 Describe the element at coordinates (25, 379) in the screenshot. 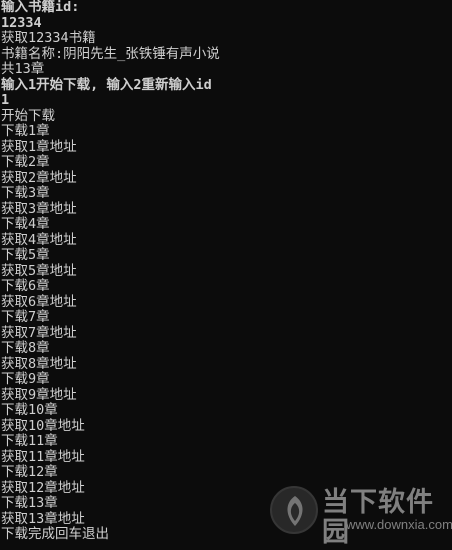

I see `console-line: 下载9章` at that location.